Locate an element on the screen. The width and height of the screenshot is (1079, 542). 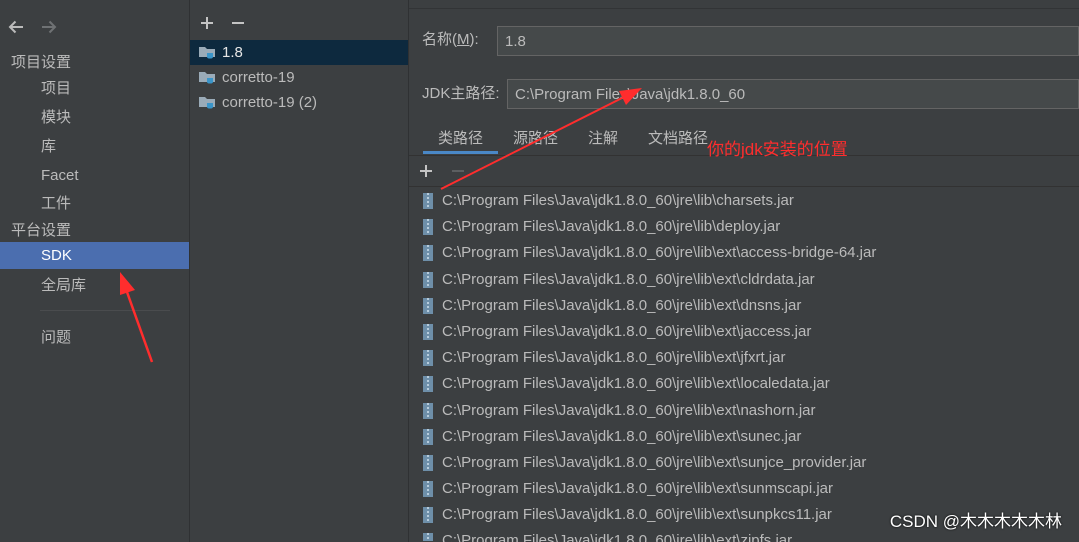
tab-selected-indicator is located at coordinates (461, 152).